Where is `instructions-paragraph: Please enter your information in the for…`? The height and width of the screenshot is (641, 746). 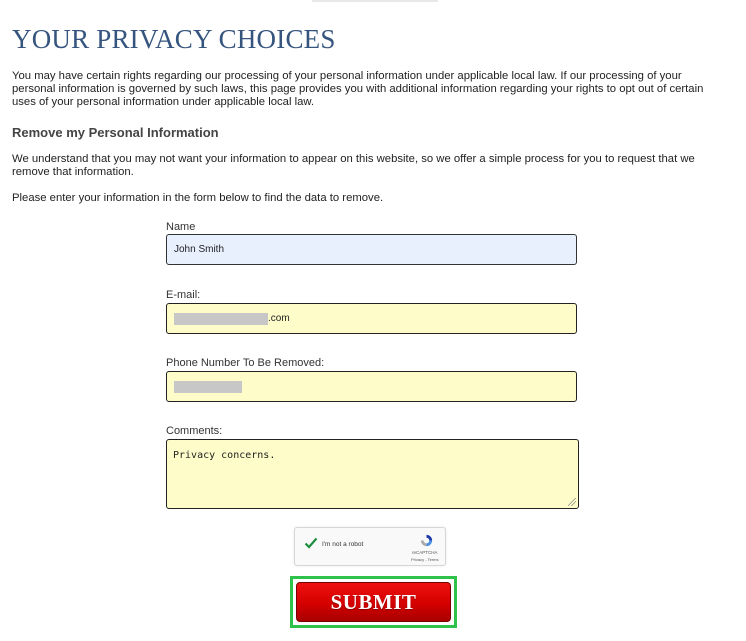
instructions-paragraph: Please enter your information in the for… is located at coordinates (198, 198).